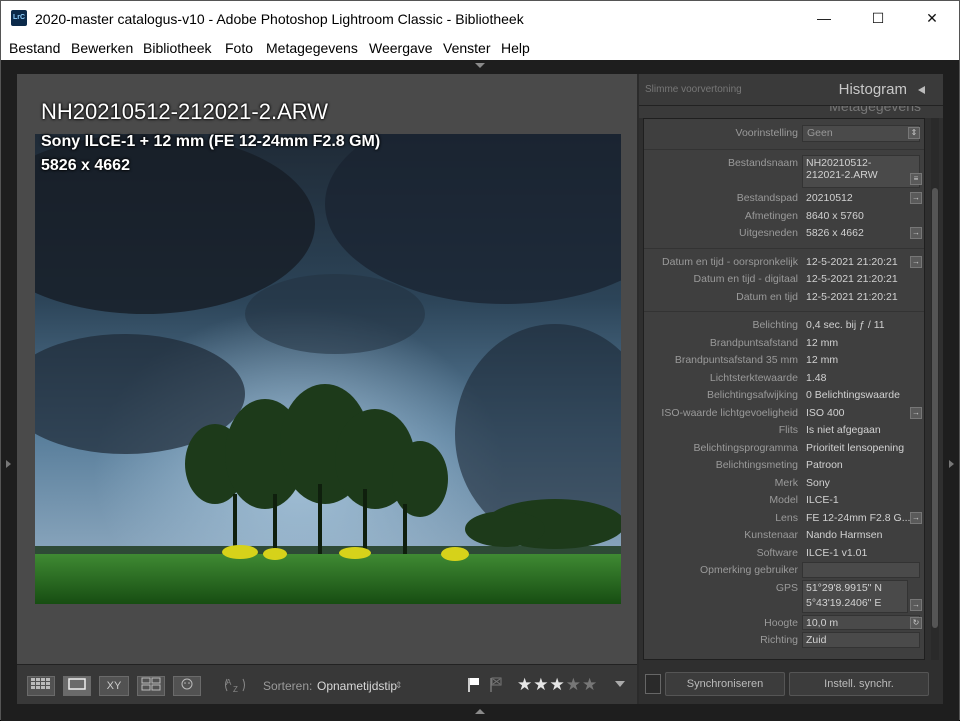 The width and height of the screenshot is (960, 721). I want to click on metadata-label: Uitgesneden, so click(768, 233).